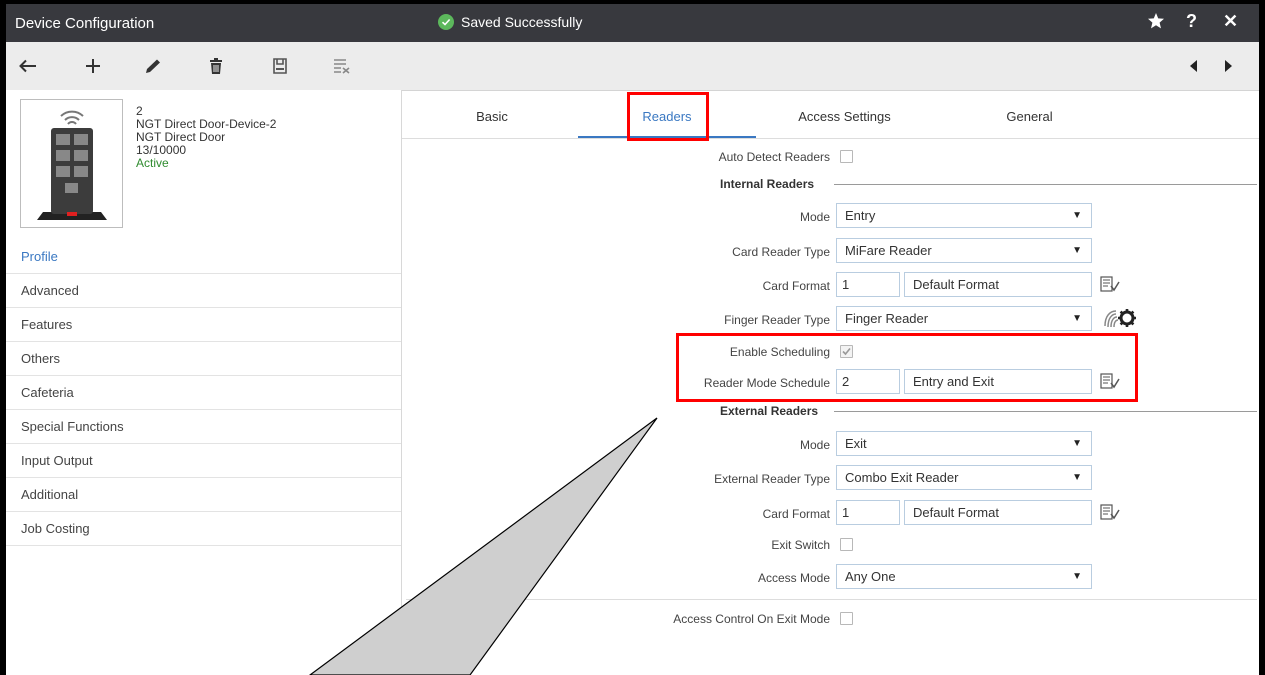 Image resolution: width=1265 pixels, height=675 pixels. I want to click on next-arrow-icon, so click(1228, 66).